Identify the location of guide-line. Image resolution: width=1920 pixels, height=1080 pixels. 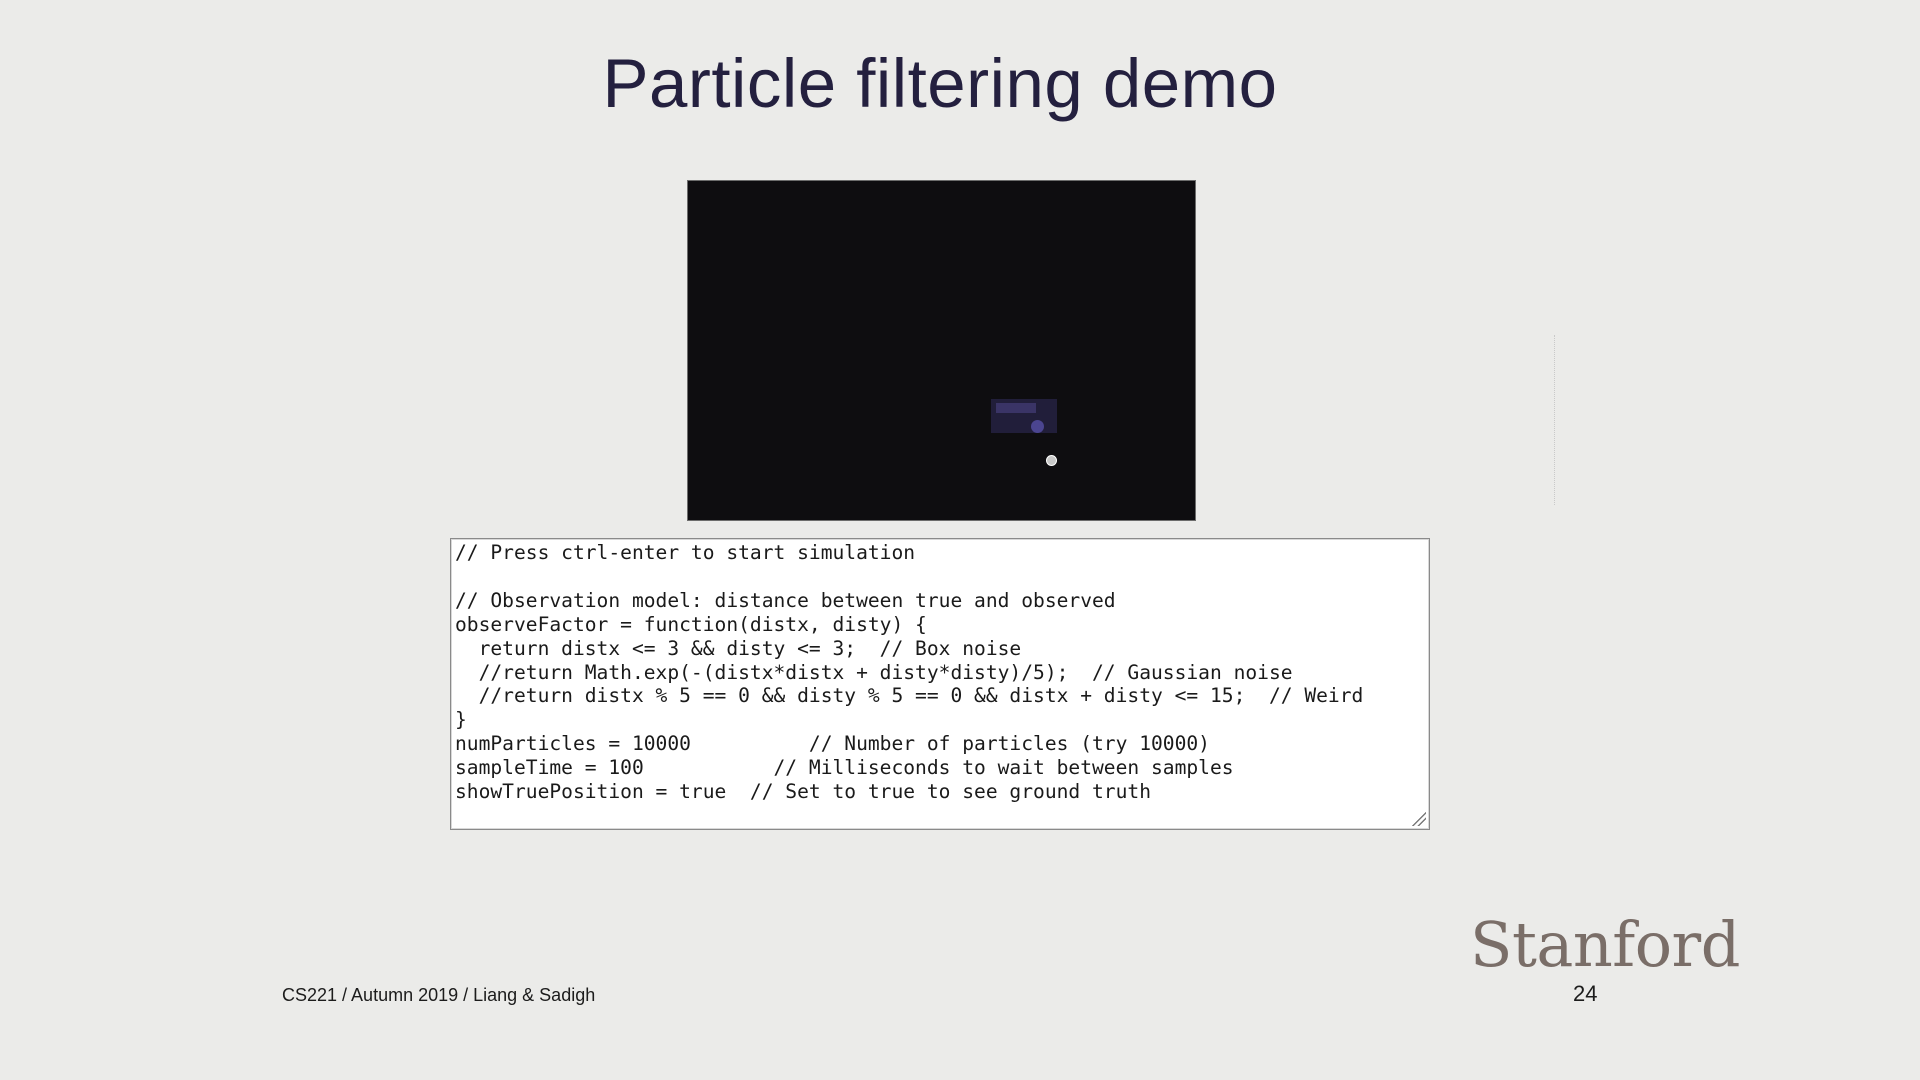
(1554, 420).